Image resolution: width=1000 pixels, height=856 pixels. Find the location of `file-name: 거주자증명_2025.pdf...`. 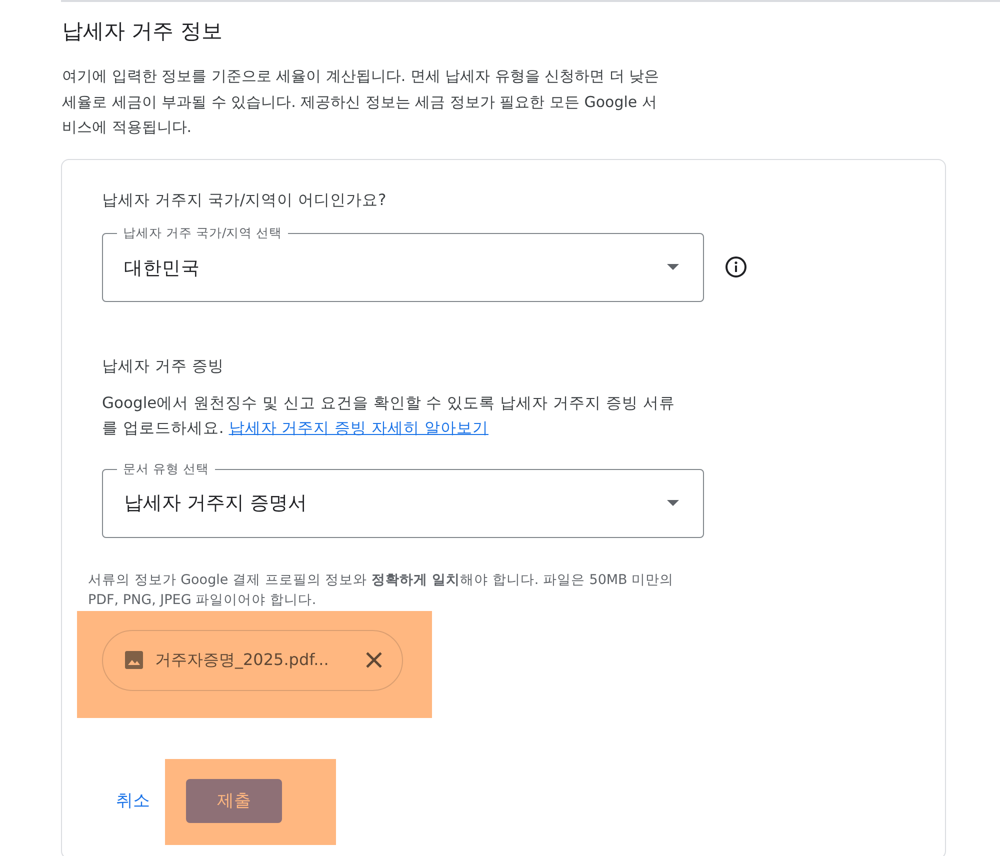

file-name: 거주자증명_2025.pdf... is located at coordinates (242, 660).